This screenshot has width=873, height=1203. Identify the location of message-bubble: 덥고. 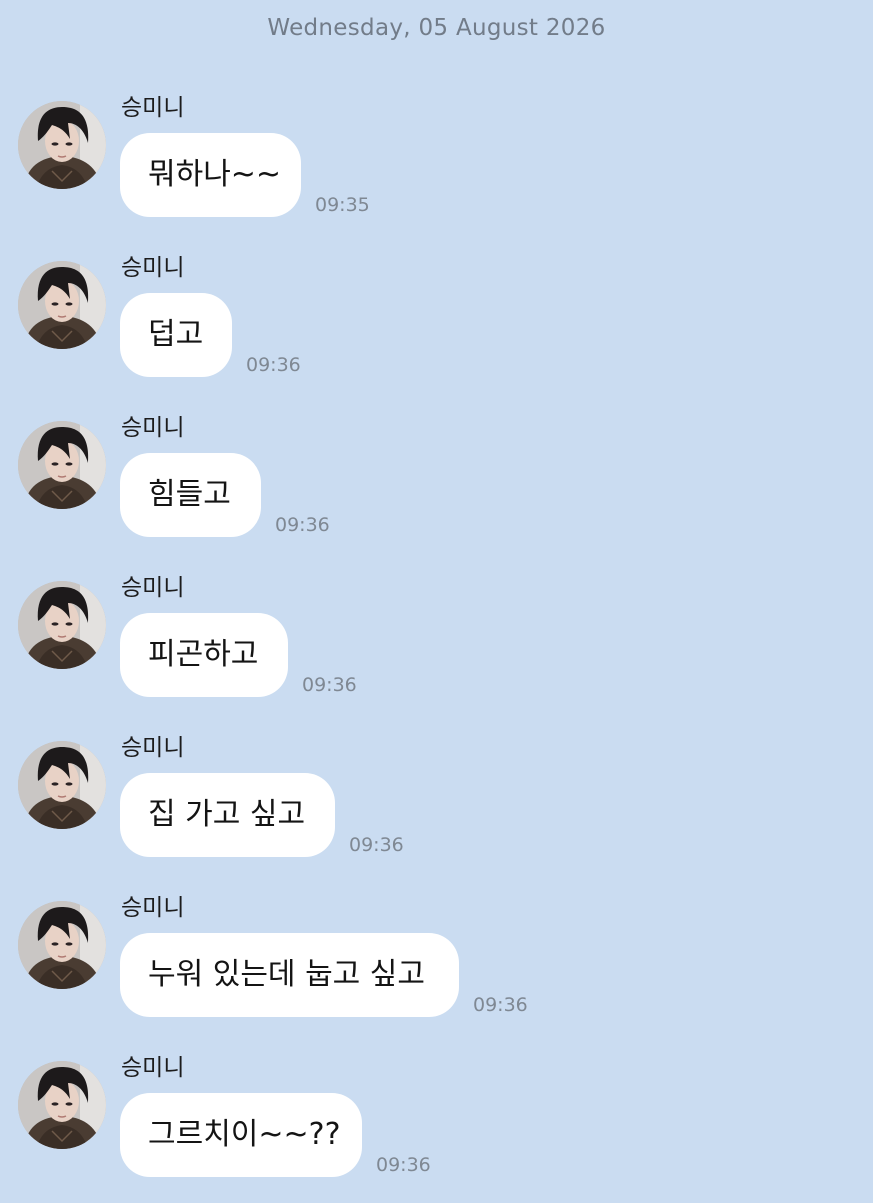
(176, 335).